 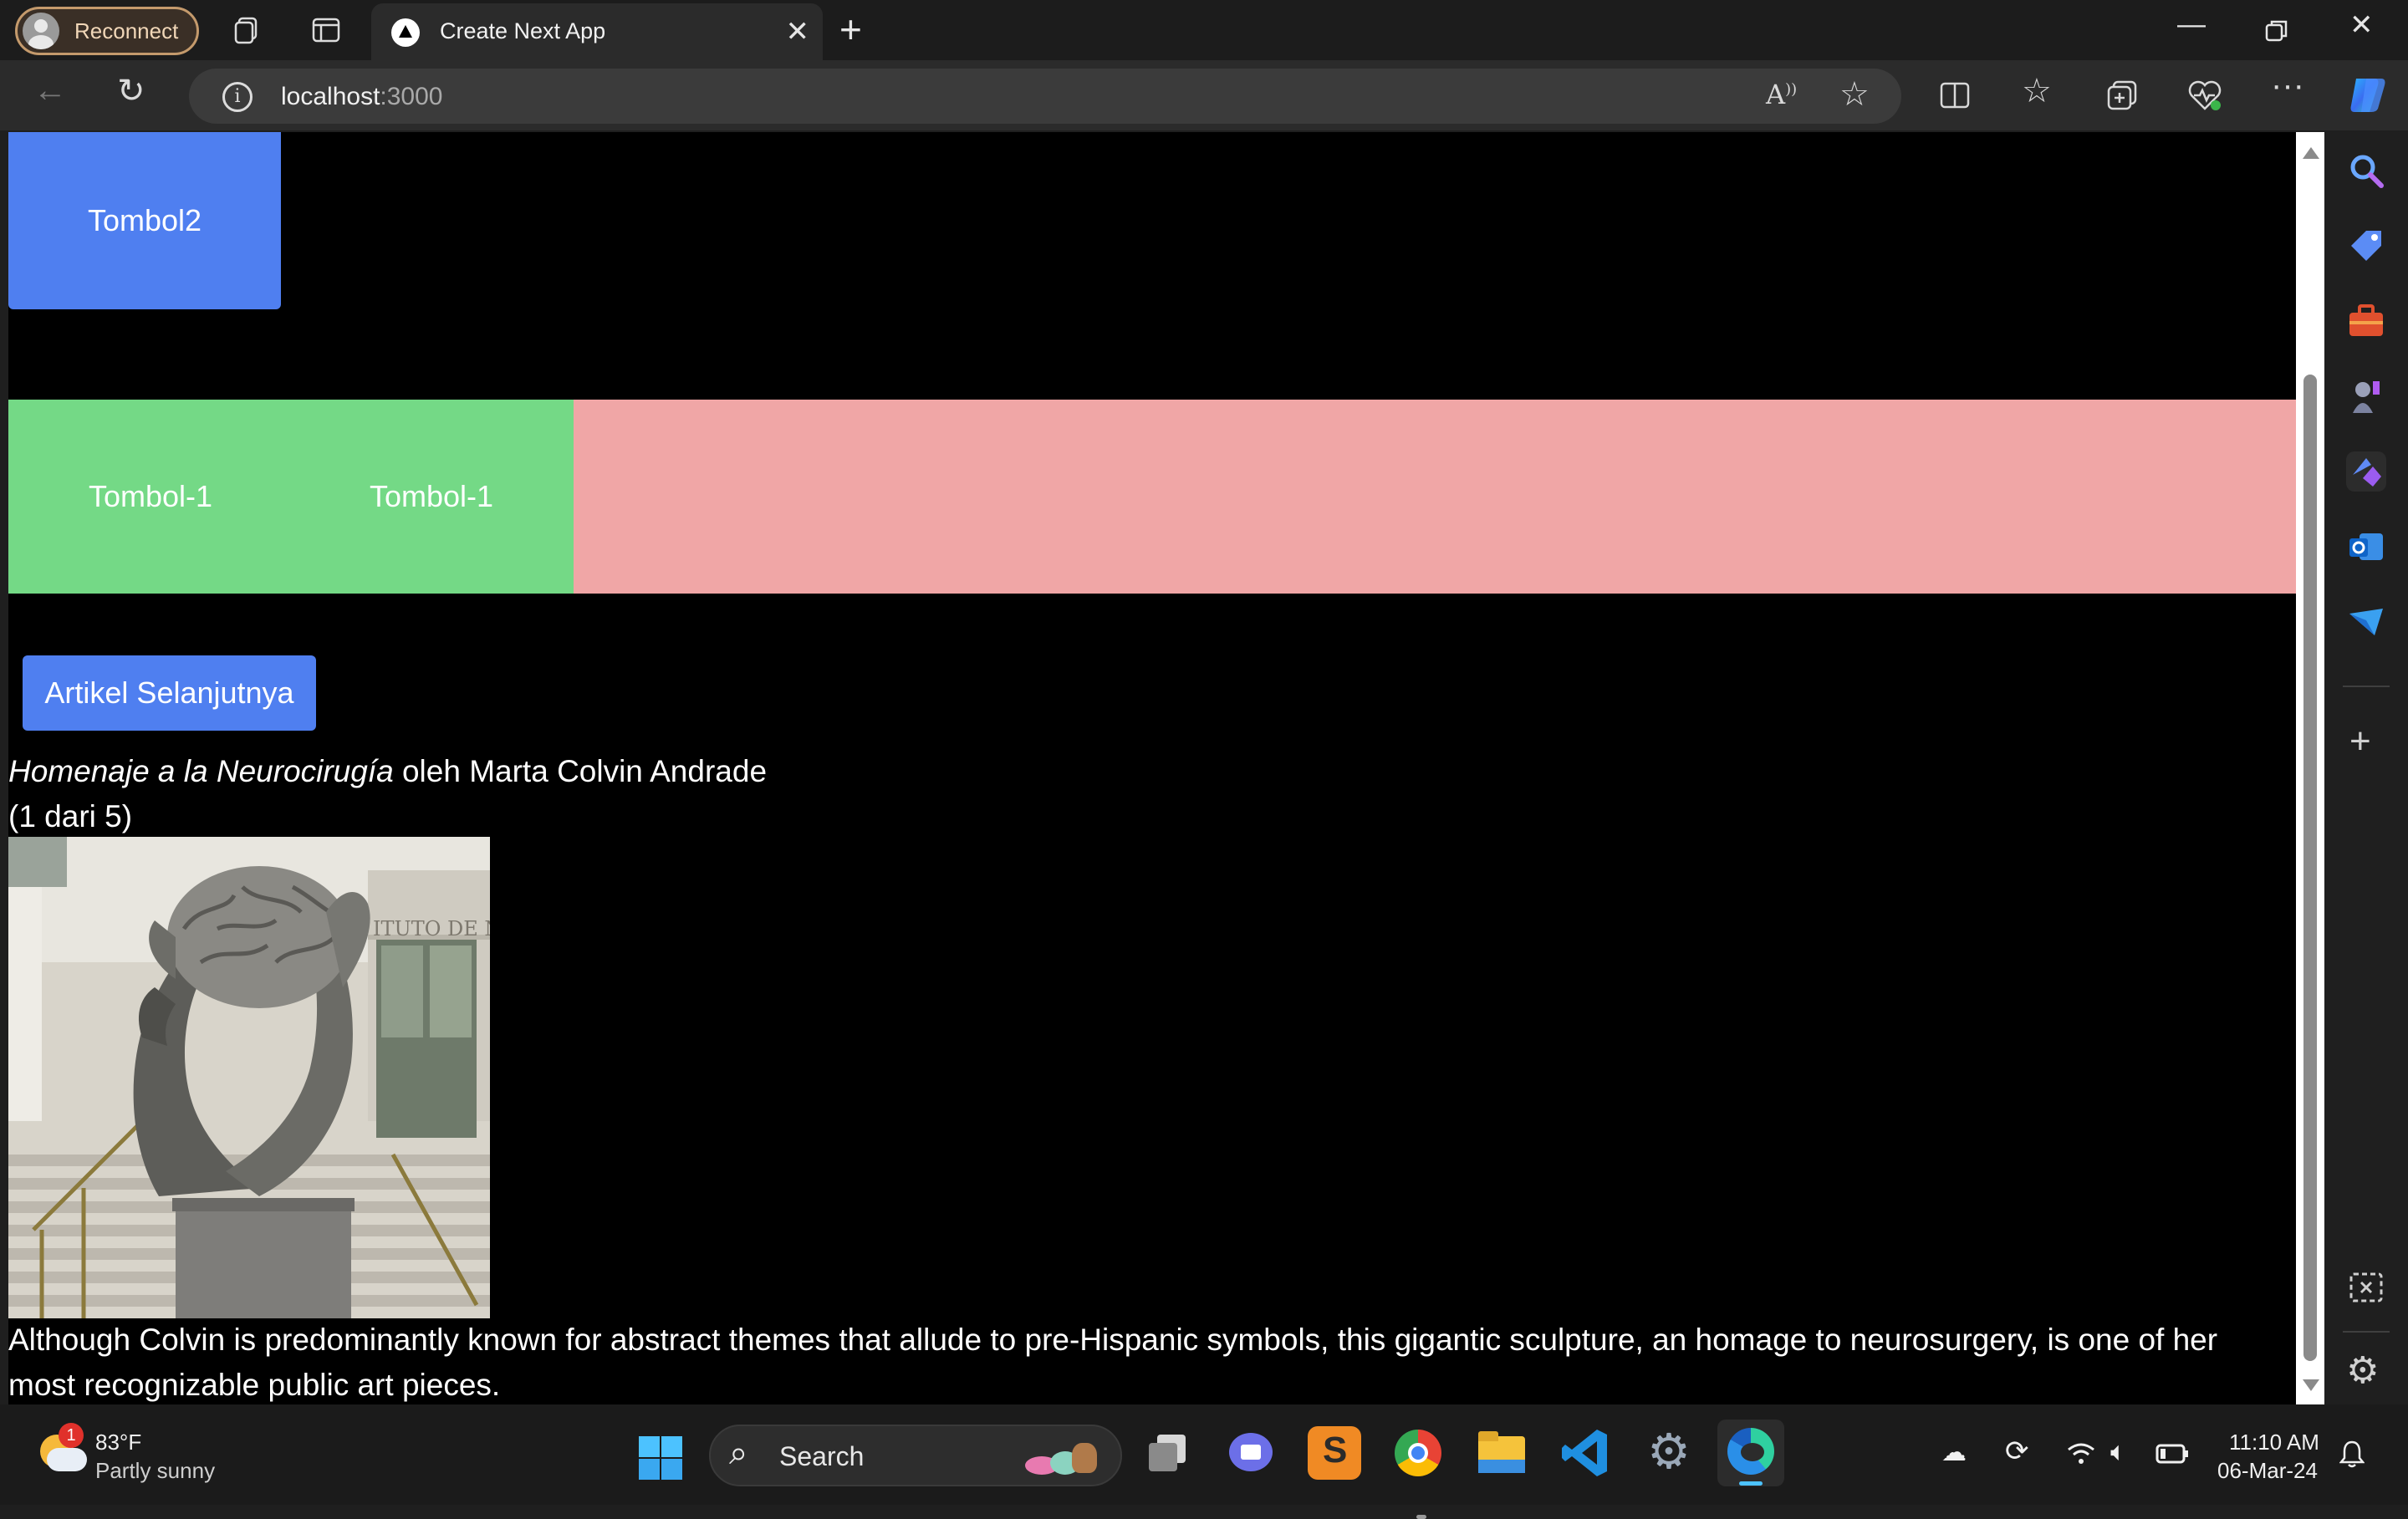 I want to click on more-options-icon: ···, so click(x=2287, y=85).